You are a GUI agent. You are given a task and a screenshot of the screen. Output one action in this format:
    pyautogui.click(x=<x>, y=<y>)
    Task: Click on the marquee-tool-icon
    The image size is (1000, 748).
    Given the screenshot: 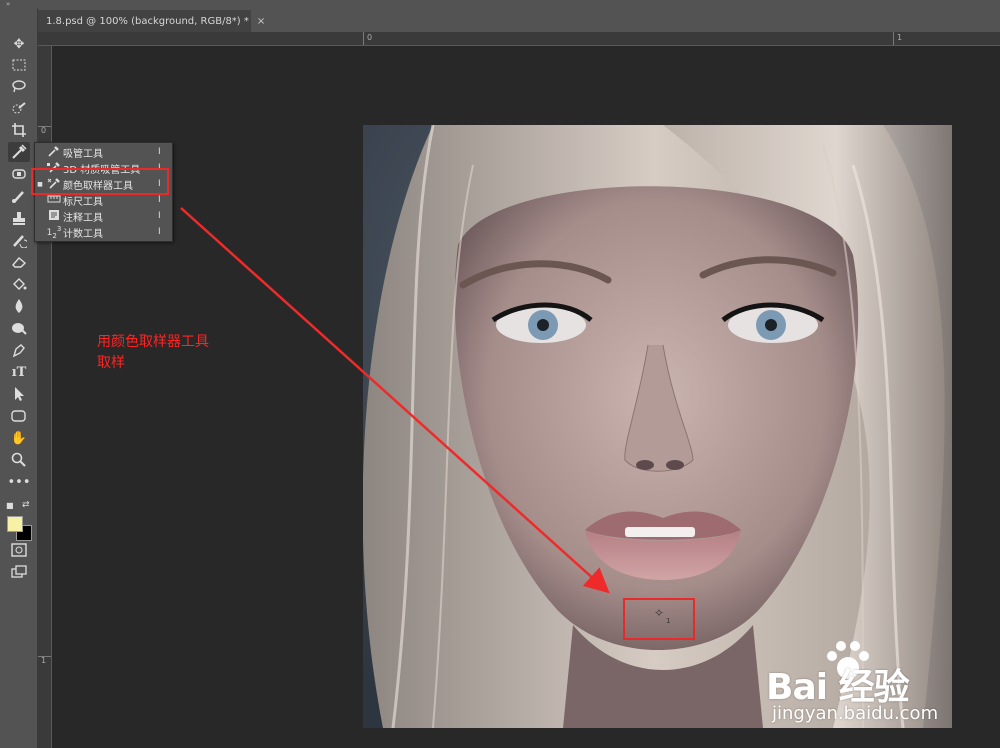 What is the action you would take?
    pyautogui.click(x=19, y=65)
    